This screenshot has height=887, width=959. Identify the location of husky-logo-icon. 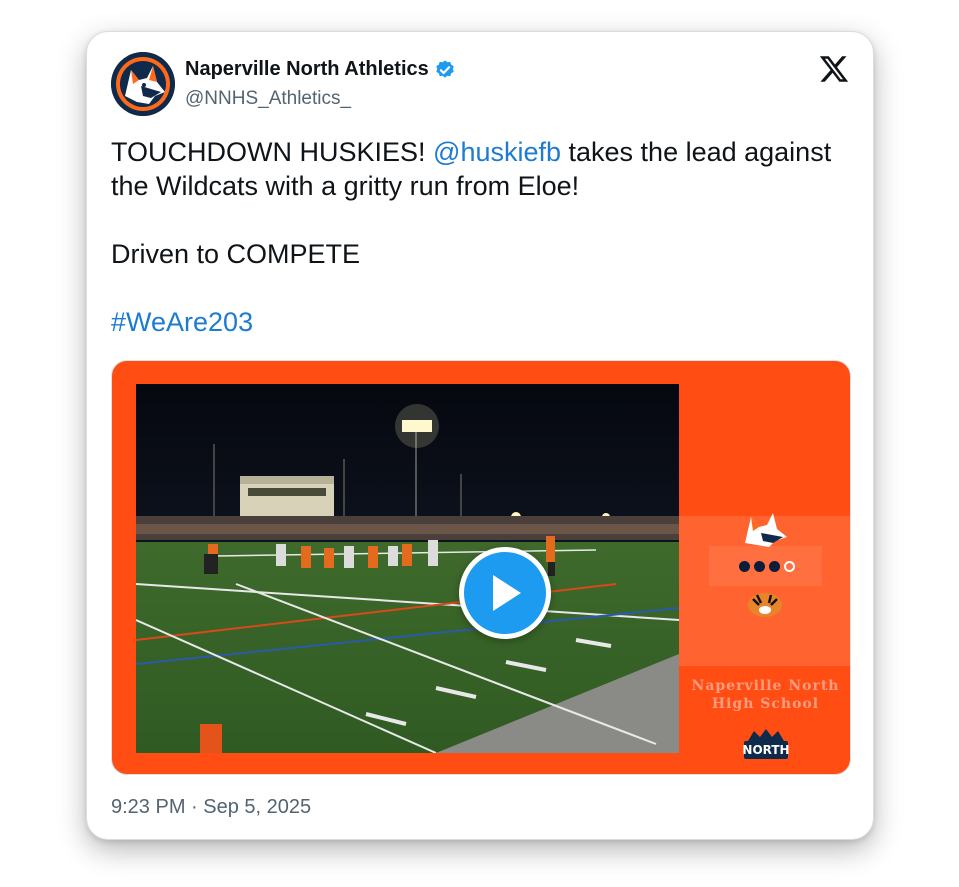
(143, 84).